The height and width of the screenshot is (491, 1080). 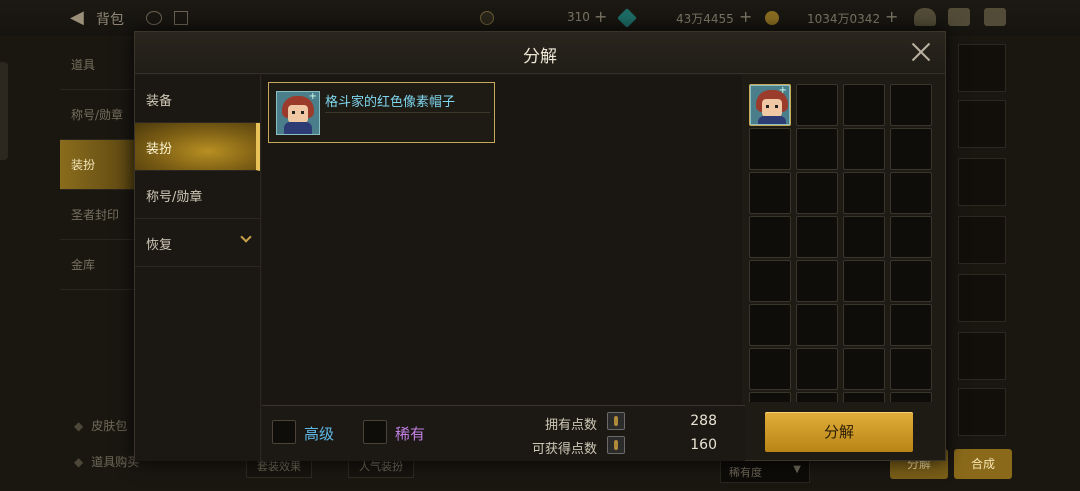 What do you see at coordinates (390, 102) in the screenshot?
I see `item-name: 格斗家的红色像素帽子` at bounding box center [390, 102].